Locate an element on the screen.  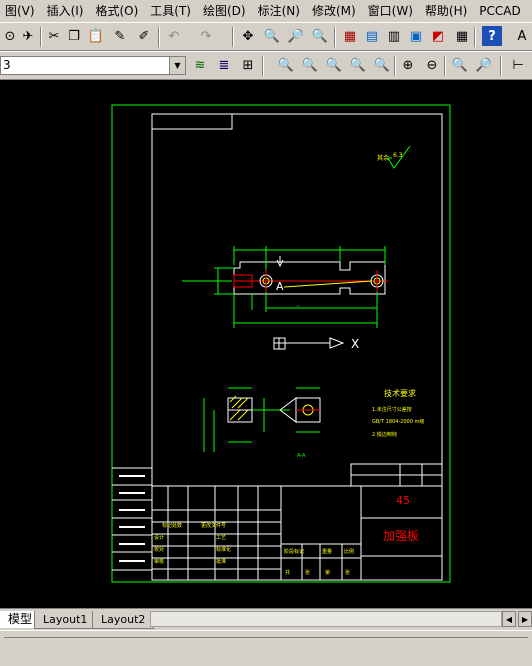
zoom-extents-icon: 🔍 is located at coordinates (460, 65).